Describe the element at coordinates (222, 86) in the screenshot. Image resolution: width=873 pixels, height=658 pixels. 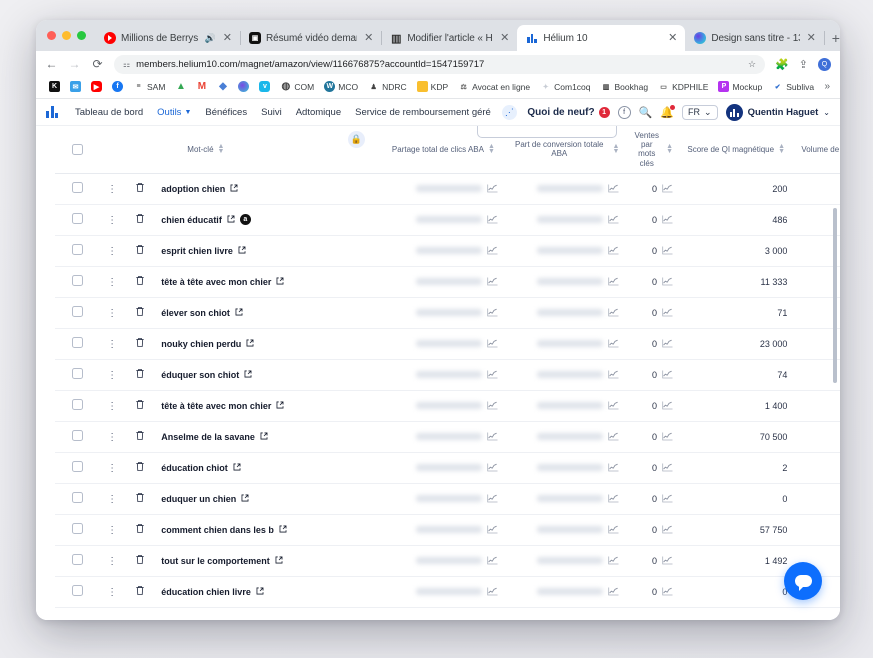
I see `bookmark-item: ◆` at that location.